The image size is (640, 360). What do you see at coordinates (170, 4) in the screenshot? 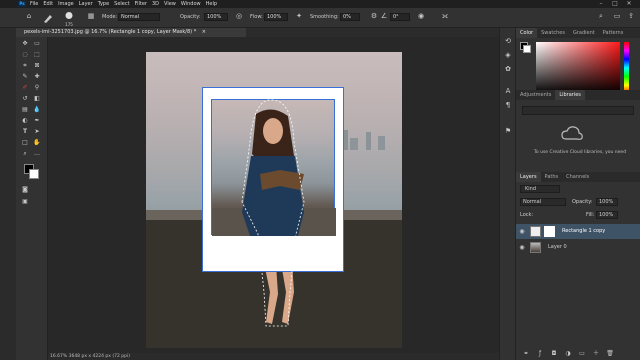
I see `menu-view: View` at bounding box center [170, 4].